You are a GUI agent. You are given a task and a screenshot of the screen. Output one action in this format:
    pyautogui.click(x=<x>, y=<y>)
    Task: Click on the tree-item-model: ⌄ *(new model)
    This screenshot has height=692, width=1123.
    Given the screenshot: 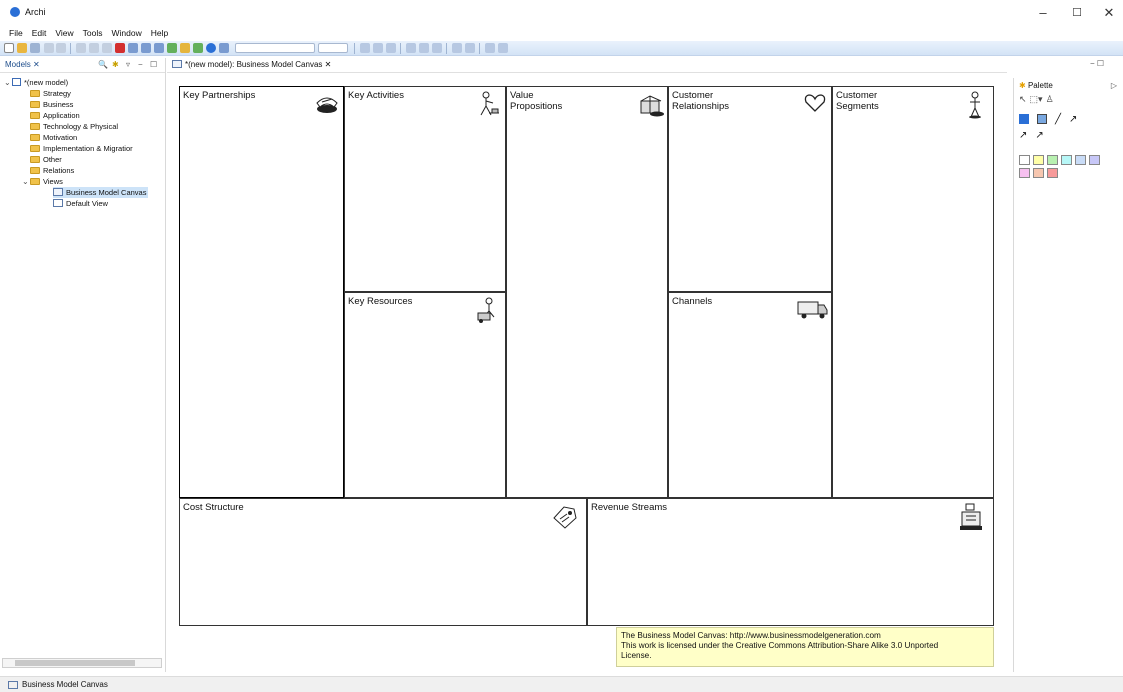 What is the action you would take?
    pyautogui.click(x=36, y=82)
    